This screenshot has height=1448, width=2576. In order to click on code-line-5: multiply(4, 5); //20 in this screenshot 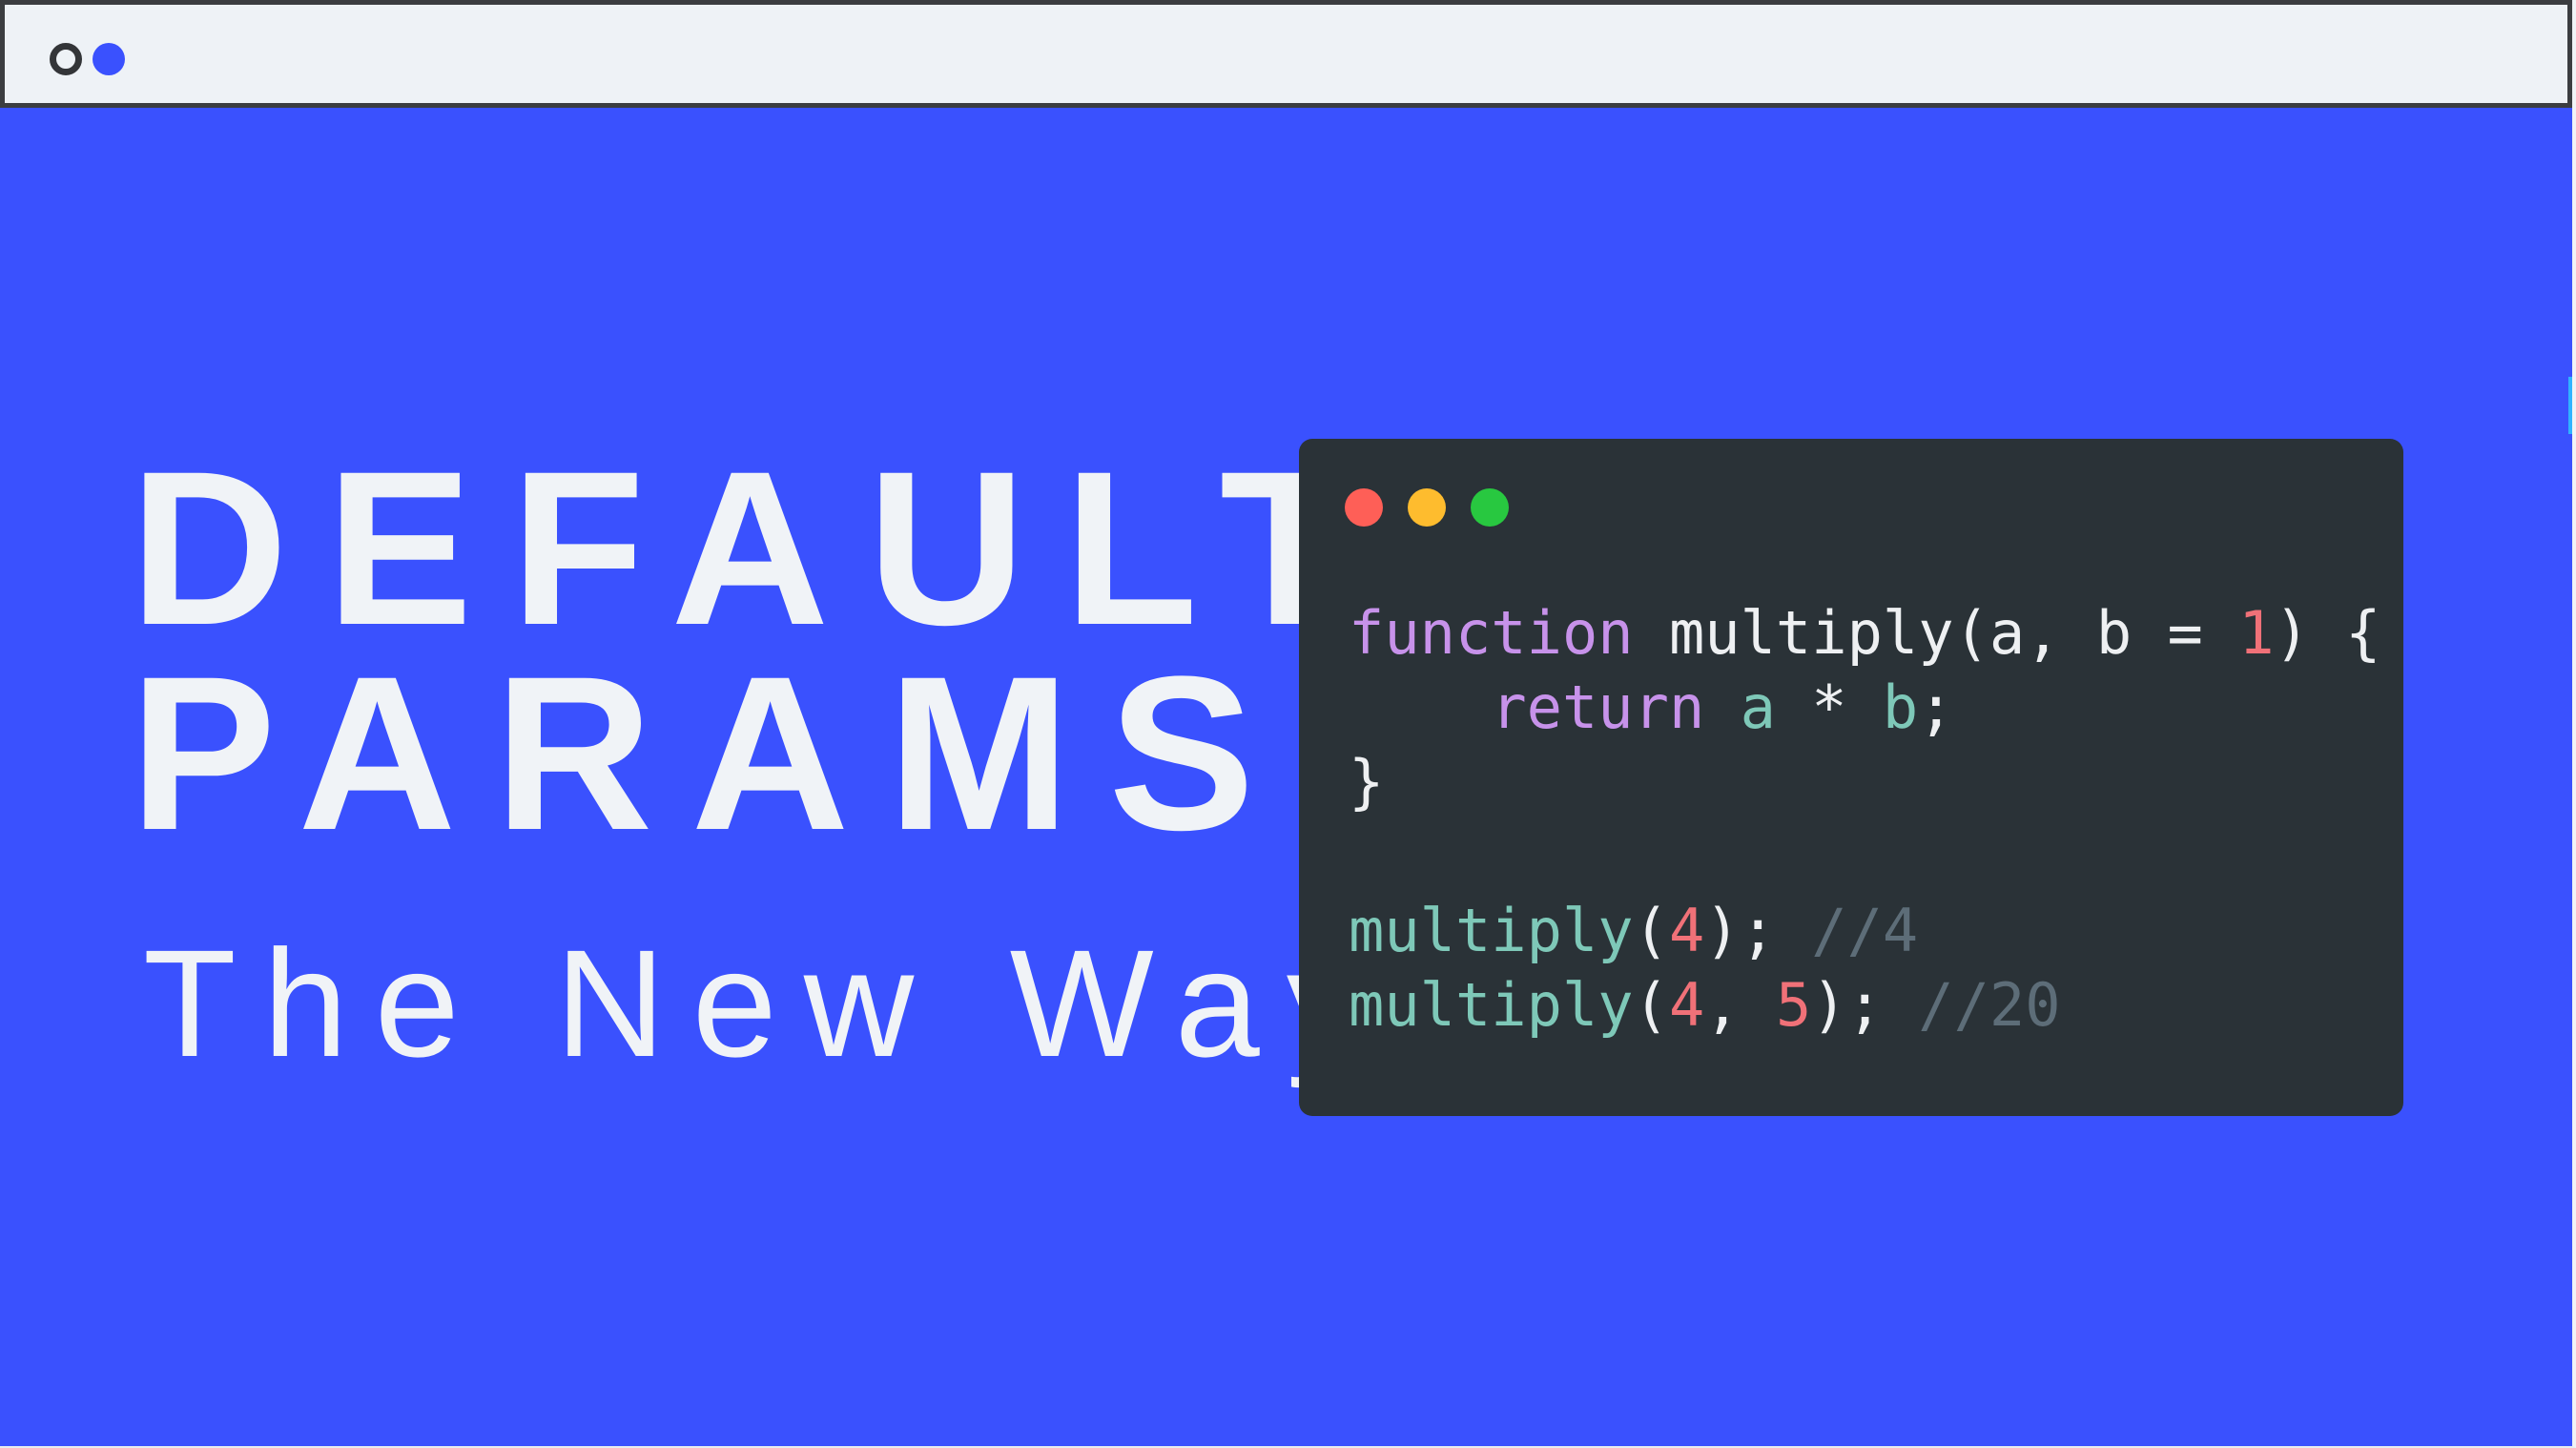, I will do `click(1705, 1005)`.